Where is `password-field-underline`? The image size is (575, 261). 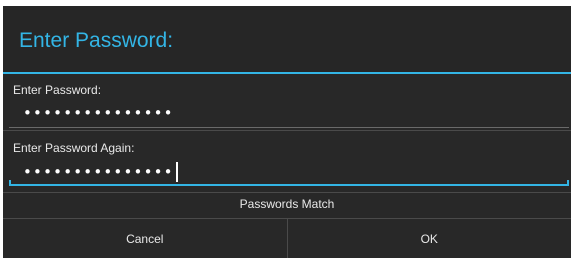 password-field-underline is located at coordinates (289, 127).